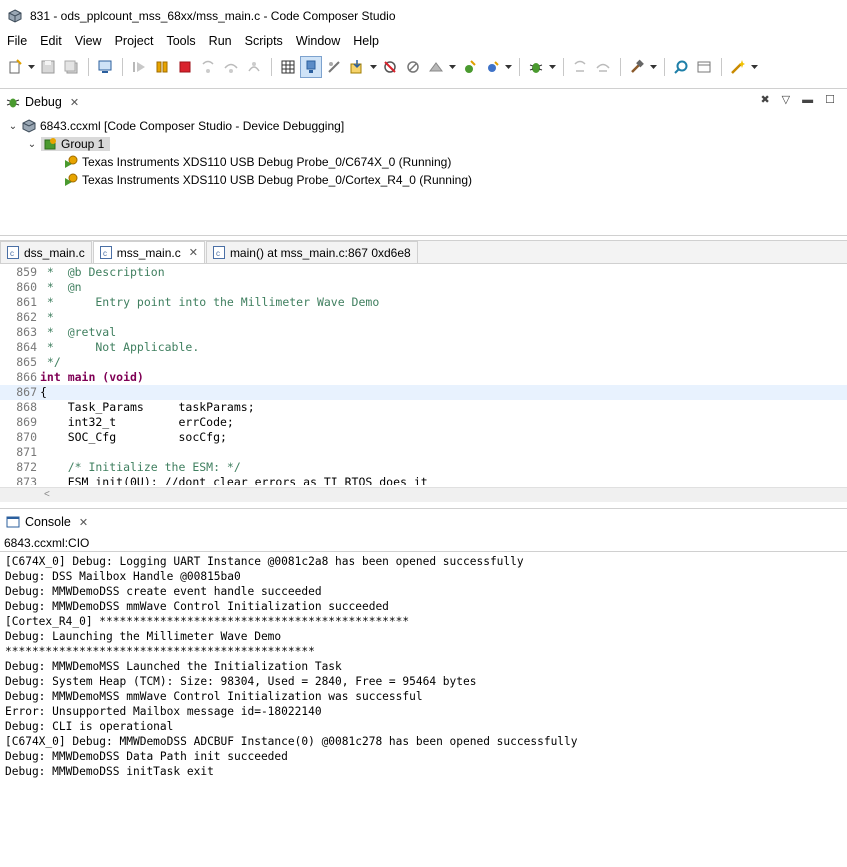 The width and height of the screenshot is (847, 867). What do you see at coordinates (83, 144) in the screenshot?
I see `tree-item-label: Group 1` at bounding box center [83, 144].